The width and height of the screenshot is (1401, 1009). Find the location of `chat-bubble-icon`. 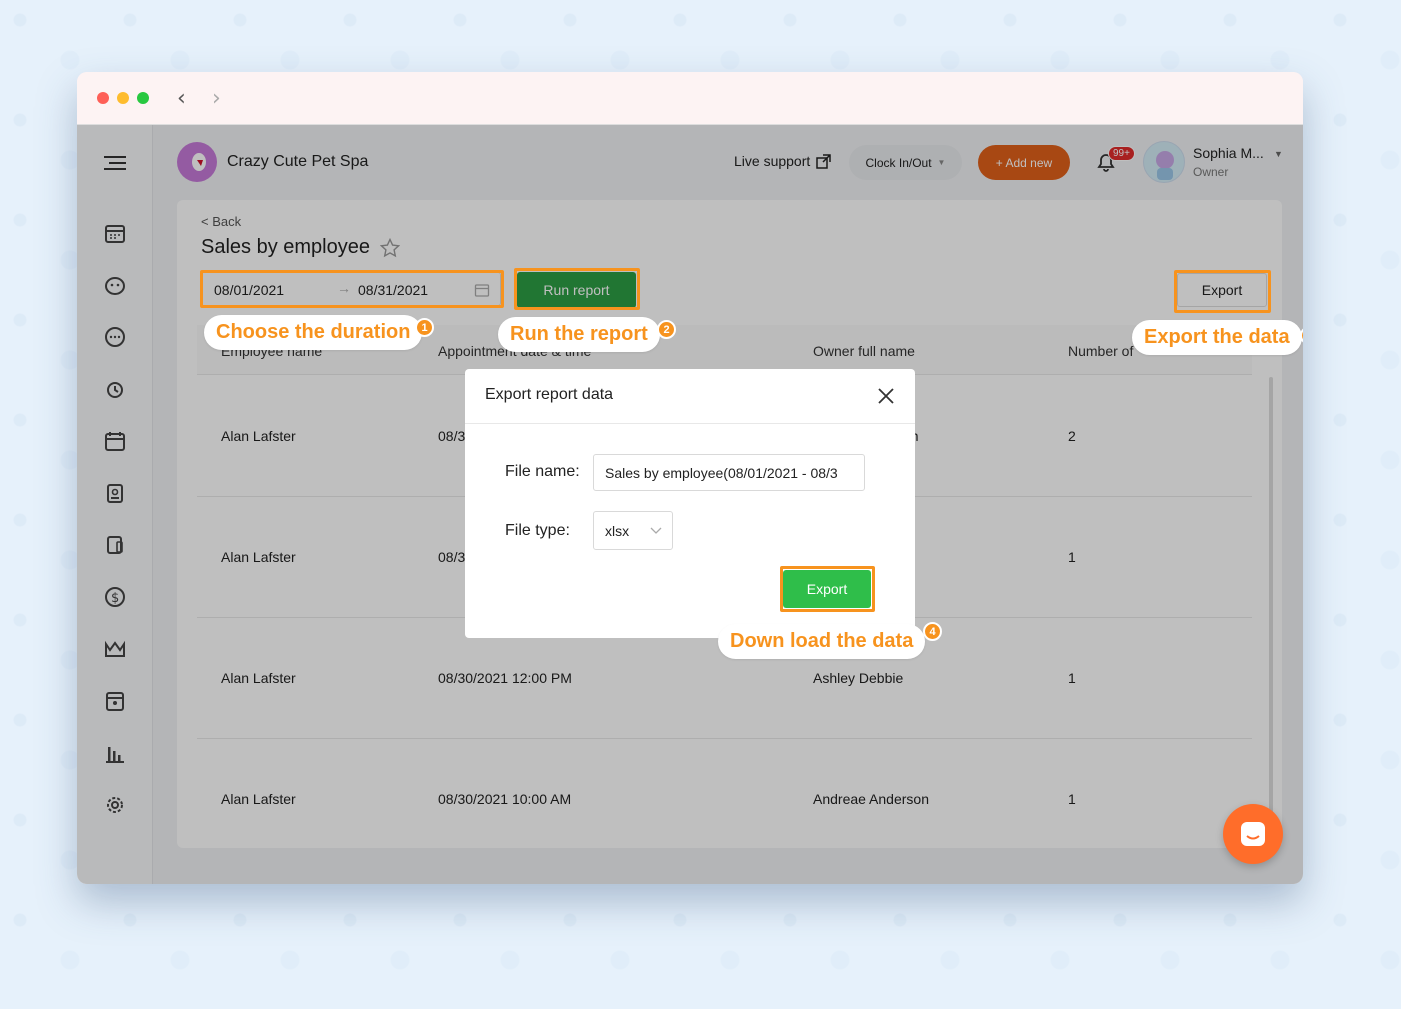

chat-bubble-icon is located at coordinates (1253, 834).